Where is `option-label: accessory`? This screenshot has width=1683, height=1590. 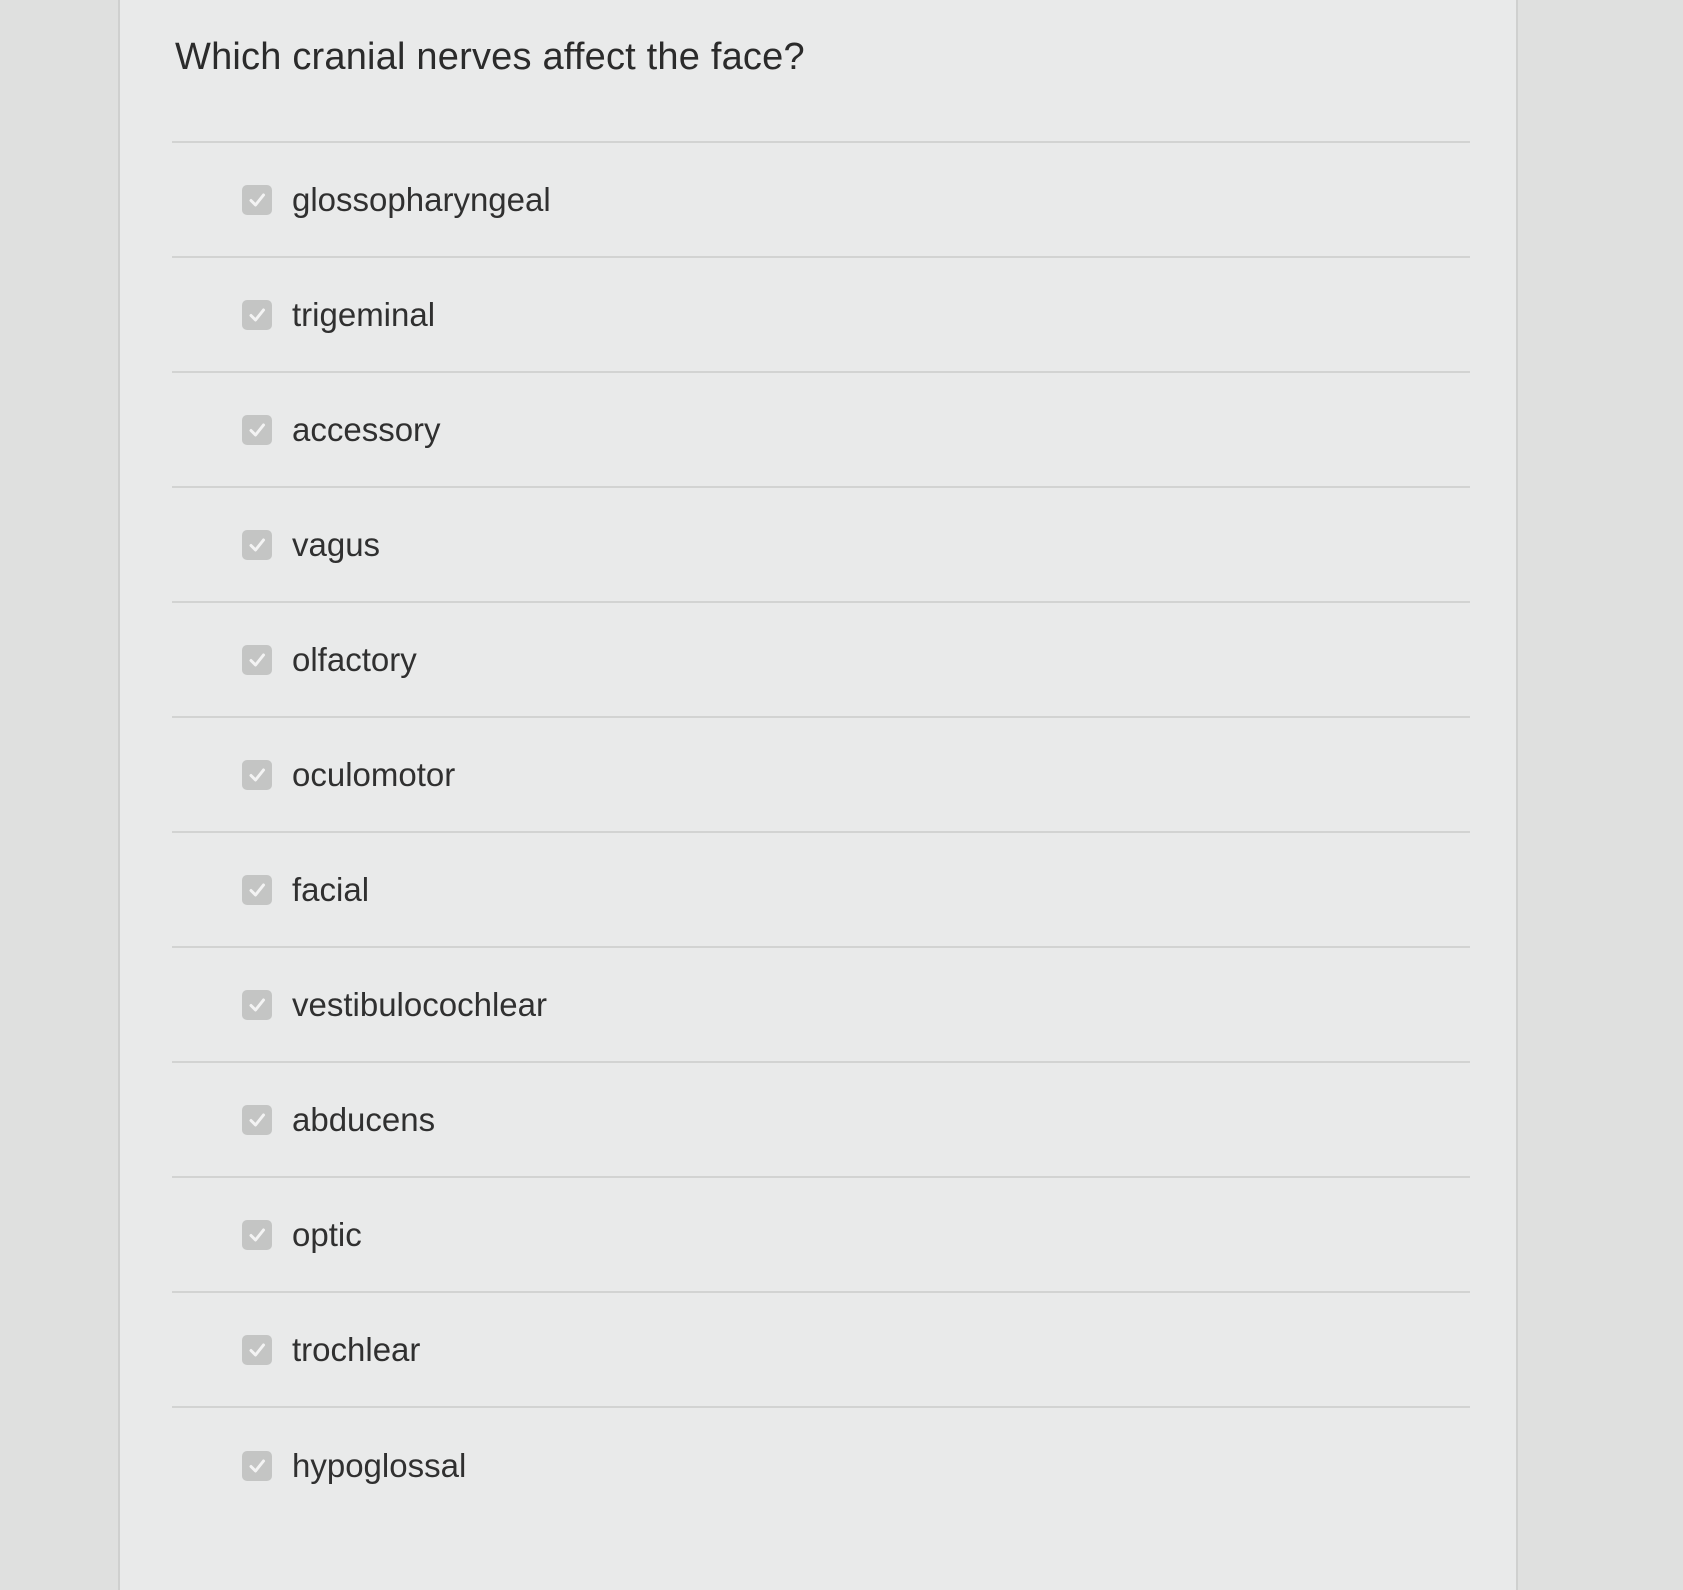 option-label: accessory is located at coordinates (366, 429).